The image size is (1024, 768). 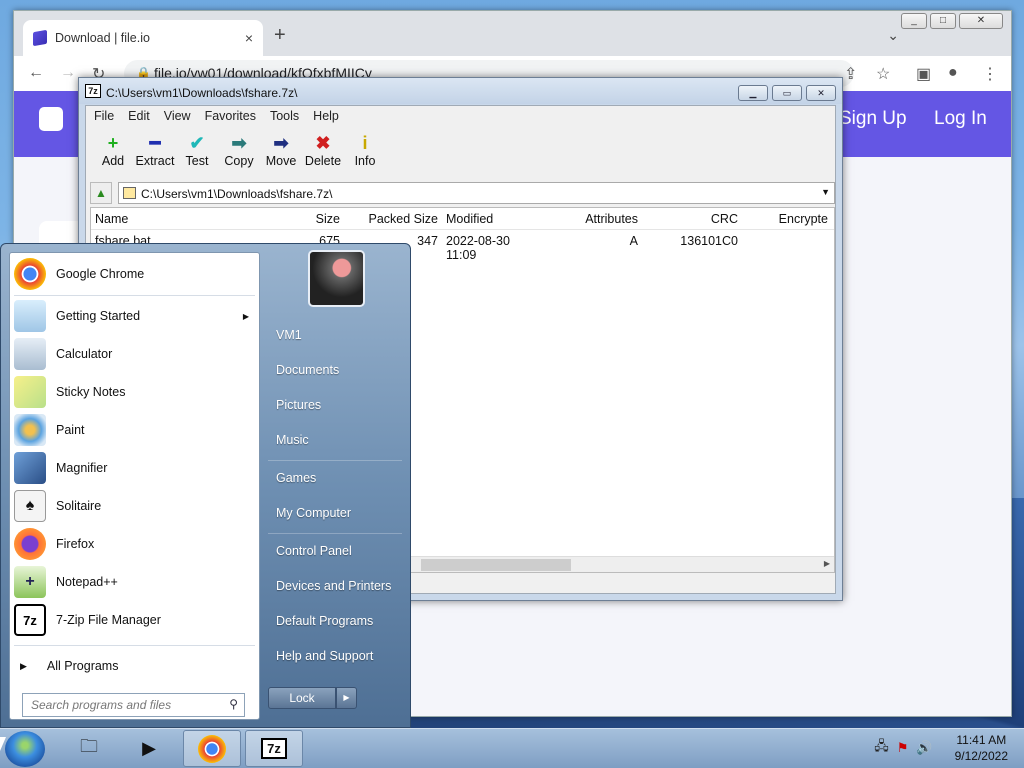 I want to click on menu-kebab-icon: ⋮, so click(x=990, y=74).